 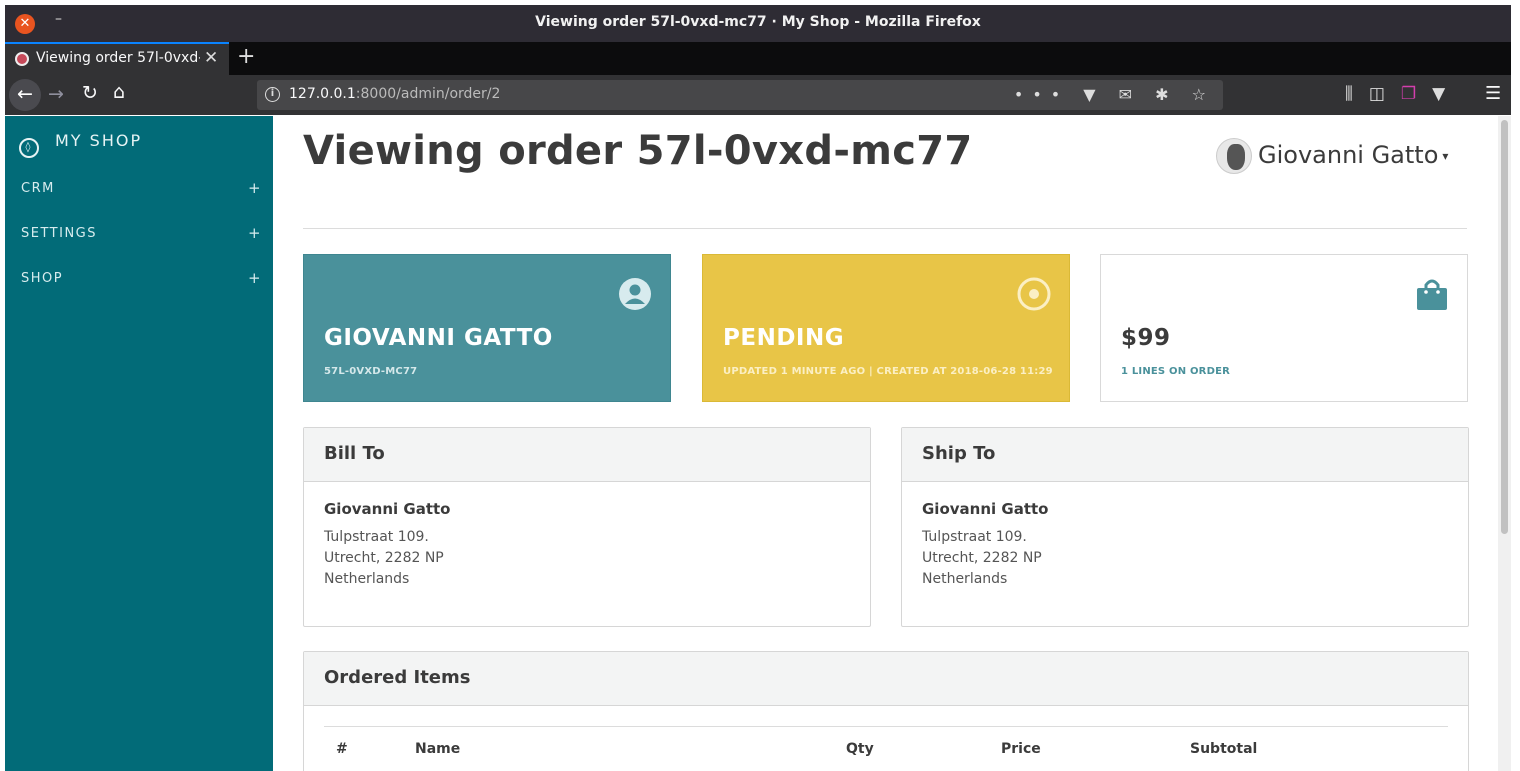 I want to click on new-tab-button: +, so click(x=246, y=56).